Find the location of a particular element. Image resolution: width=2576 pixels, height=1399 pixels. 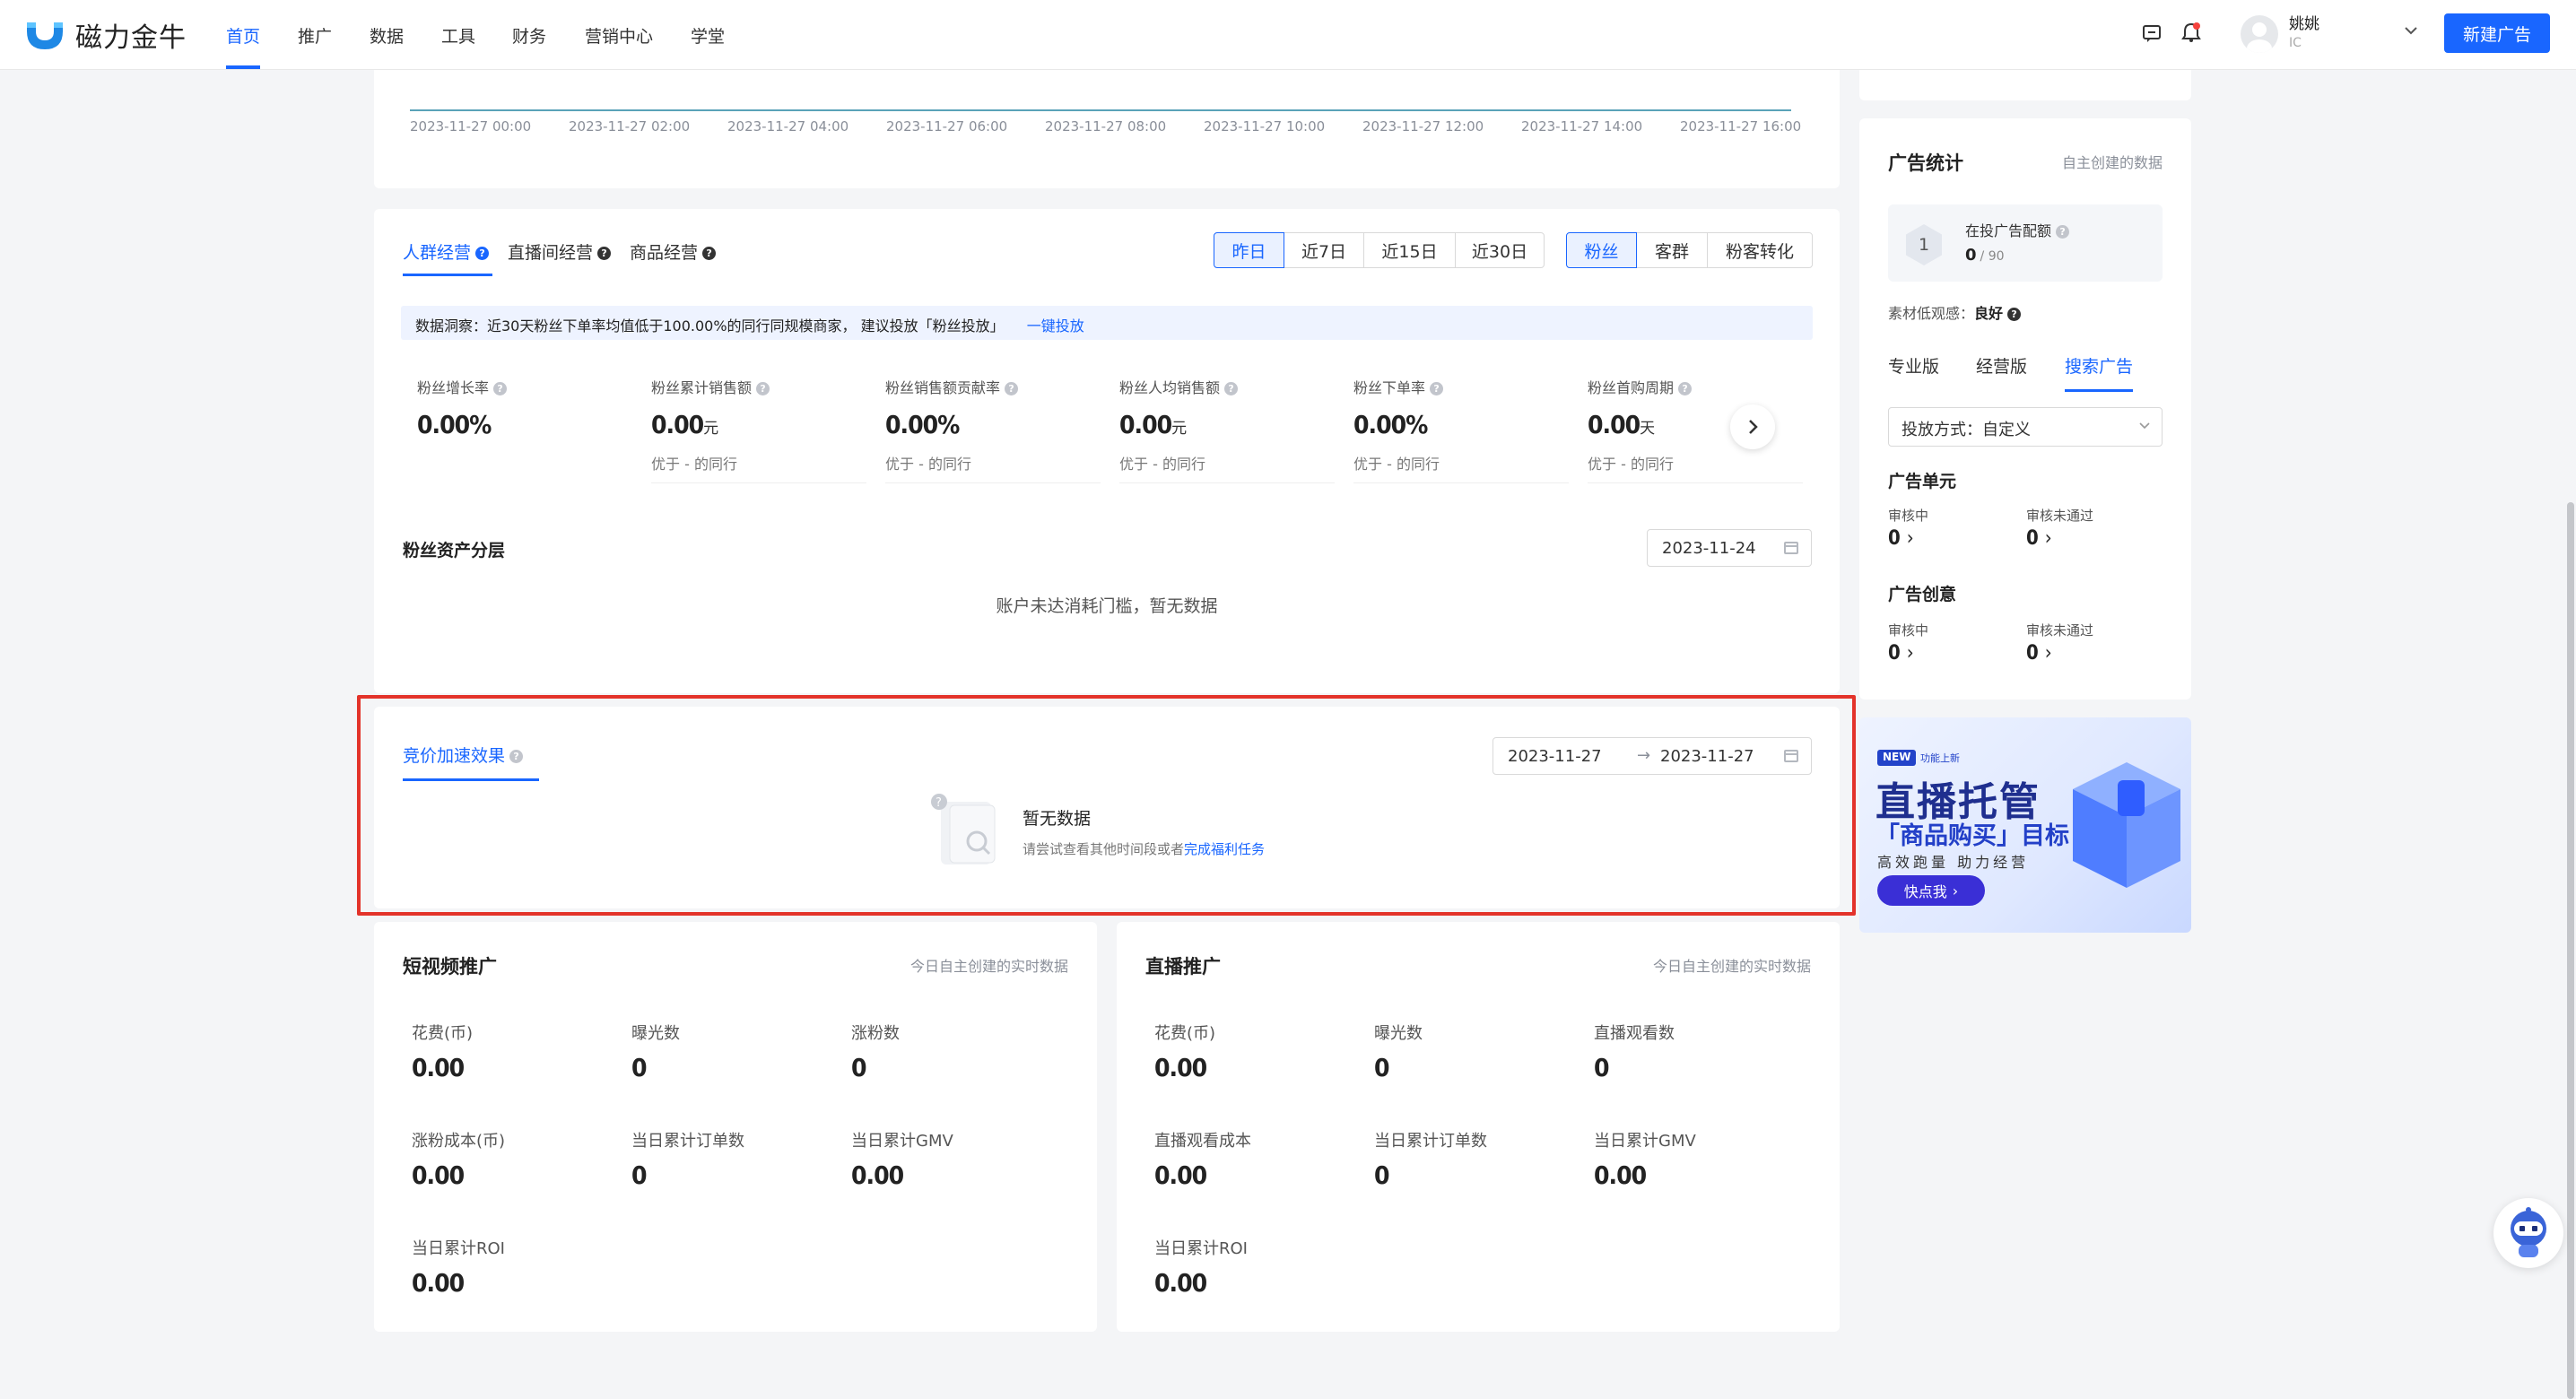

x-tick-label: 2023-11-27 00:00 is located at coordinates (471, 127).